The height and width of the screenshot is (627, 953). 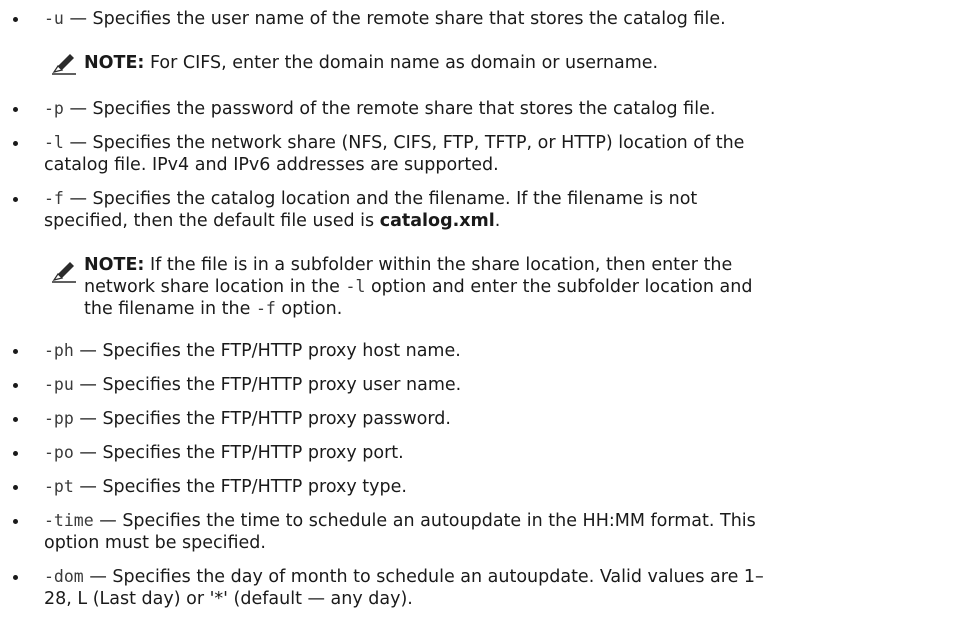 I want to click on option-description-line2: option must be specified., so click(x=155, y=543).